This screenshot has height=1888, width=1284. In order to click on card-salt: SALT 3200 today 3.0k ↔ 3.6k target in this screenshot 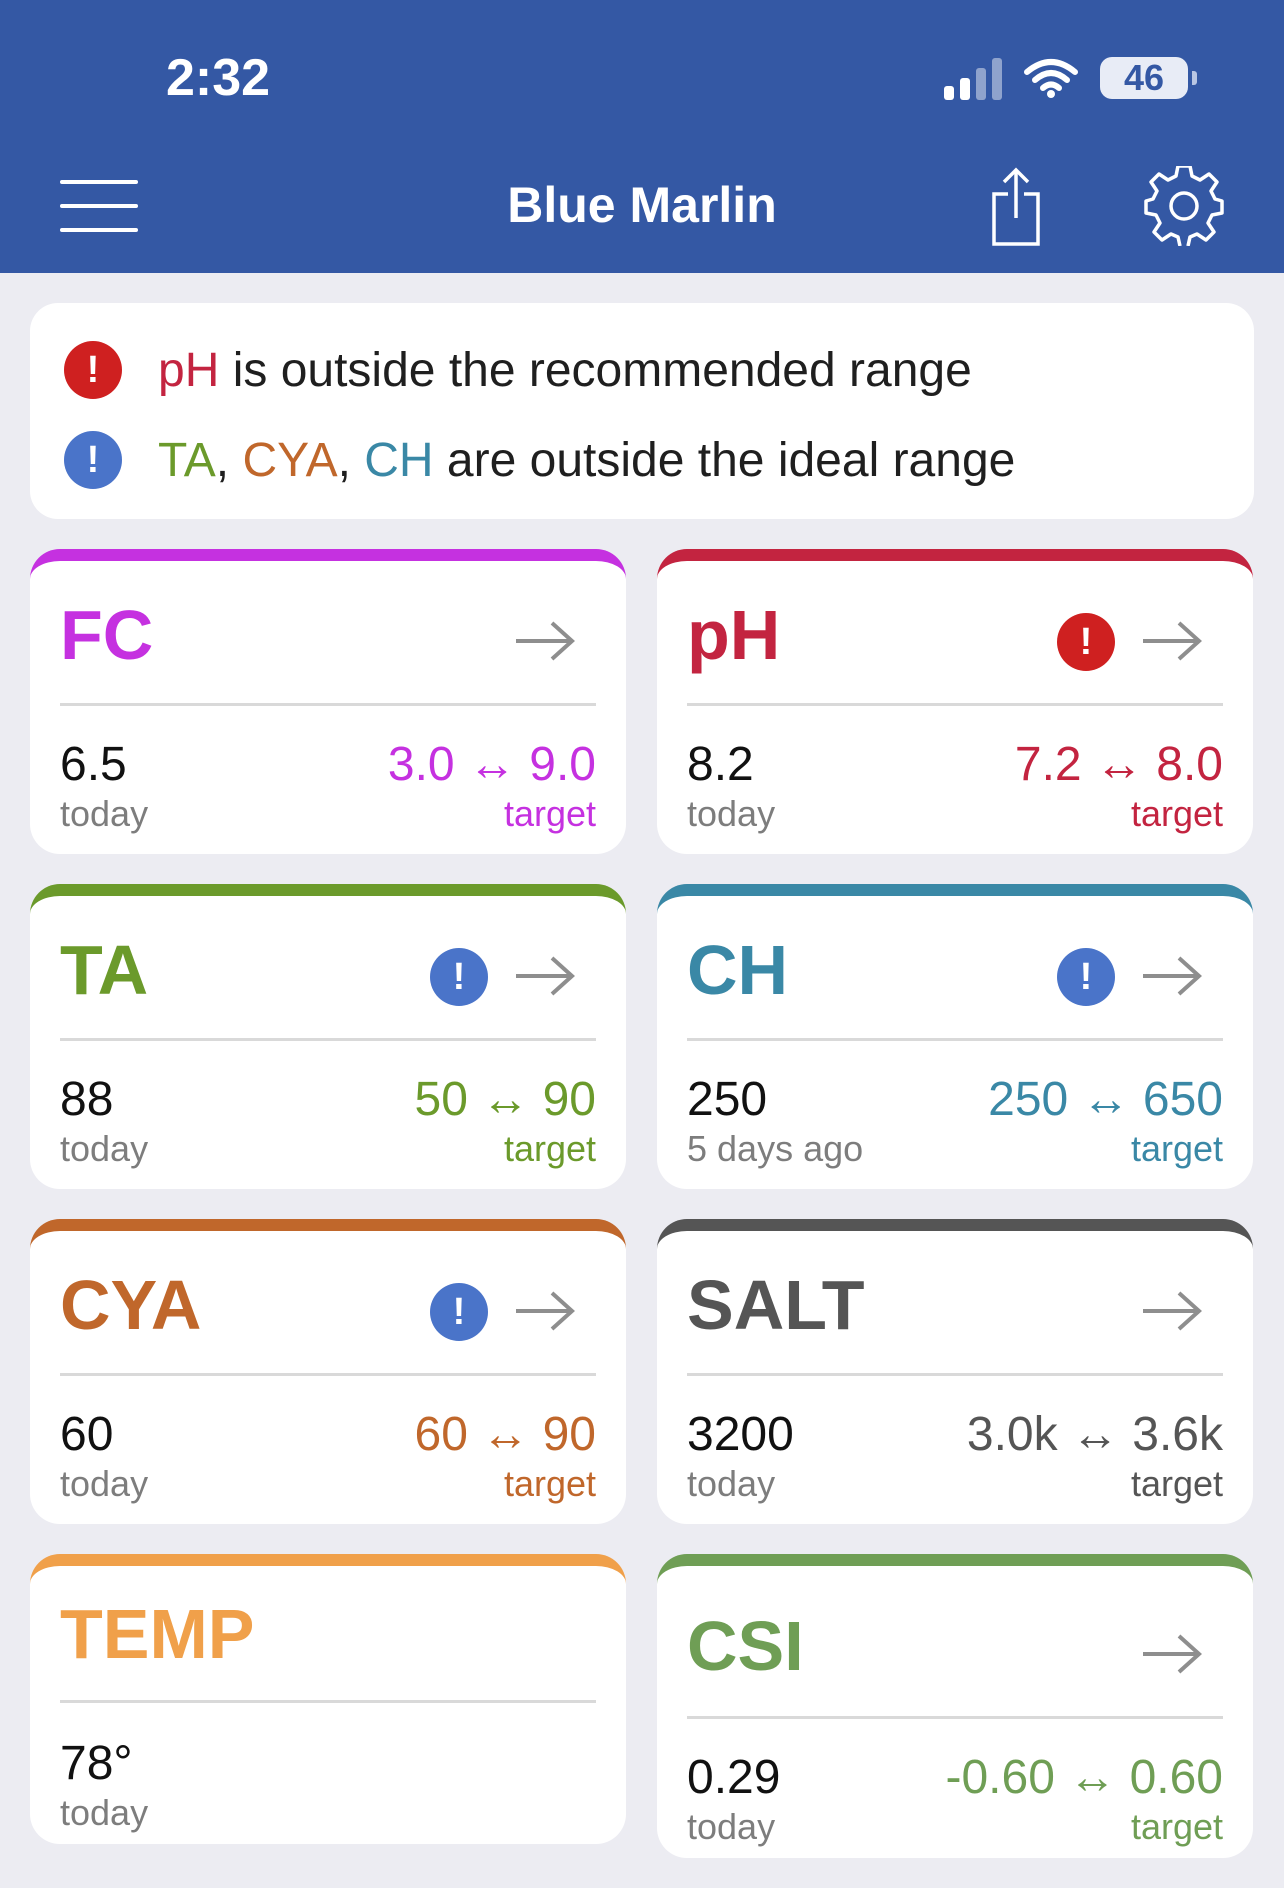, I will do `click(955, 1371)`.